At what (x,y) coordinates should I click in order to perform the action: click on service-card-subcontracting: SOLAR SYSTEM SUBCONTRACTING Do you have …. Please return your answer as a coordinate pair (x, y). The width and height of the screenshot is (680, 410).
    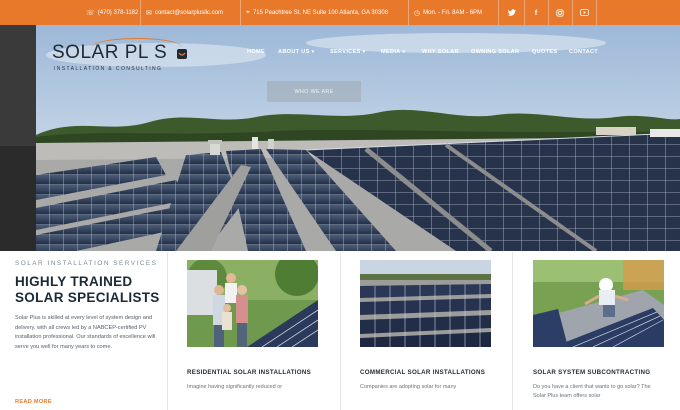
    Looking at the image, I should click on (598, 330).